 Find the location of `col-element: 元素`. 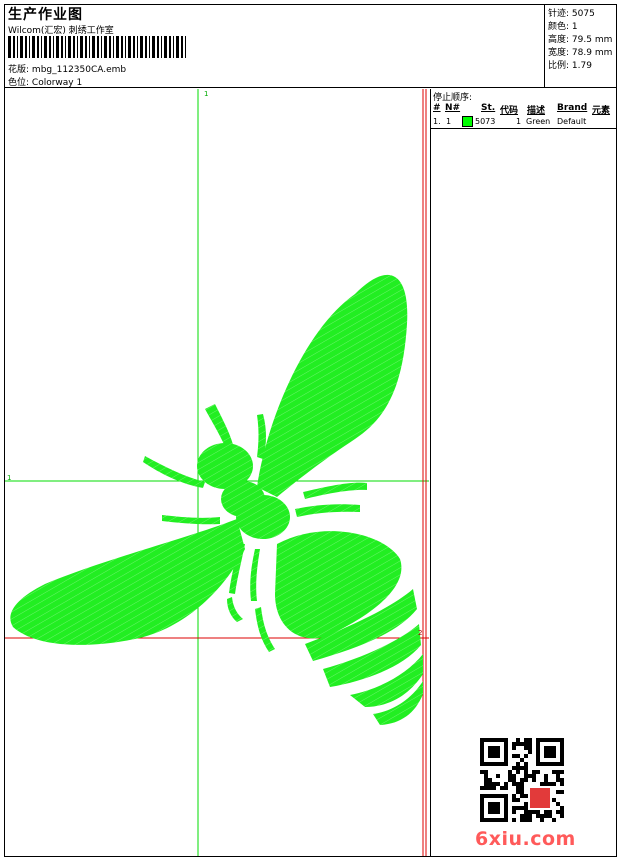

col-element: 元素 is located at coordinates (601, 111).